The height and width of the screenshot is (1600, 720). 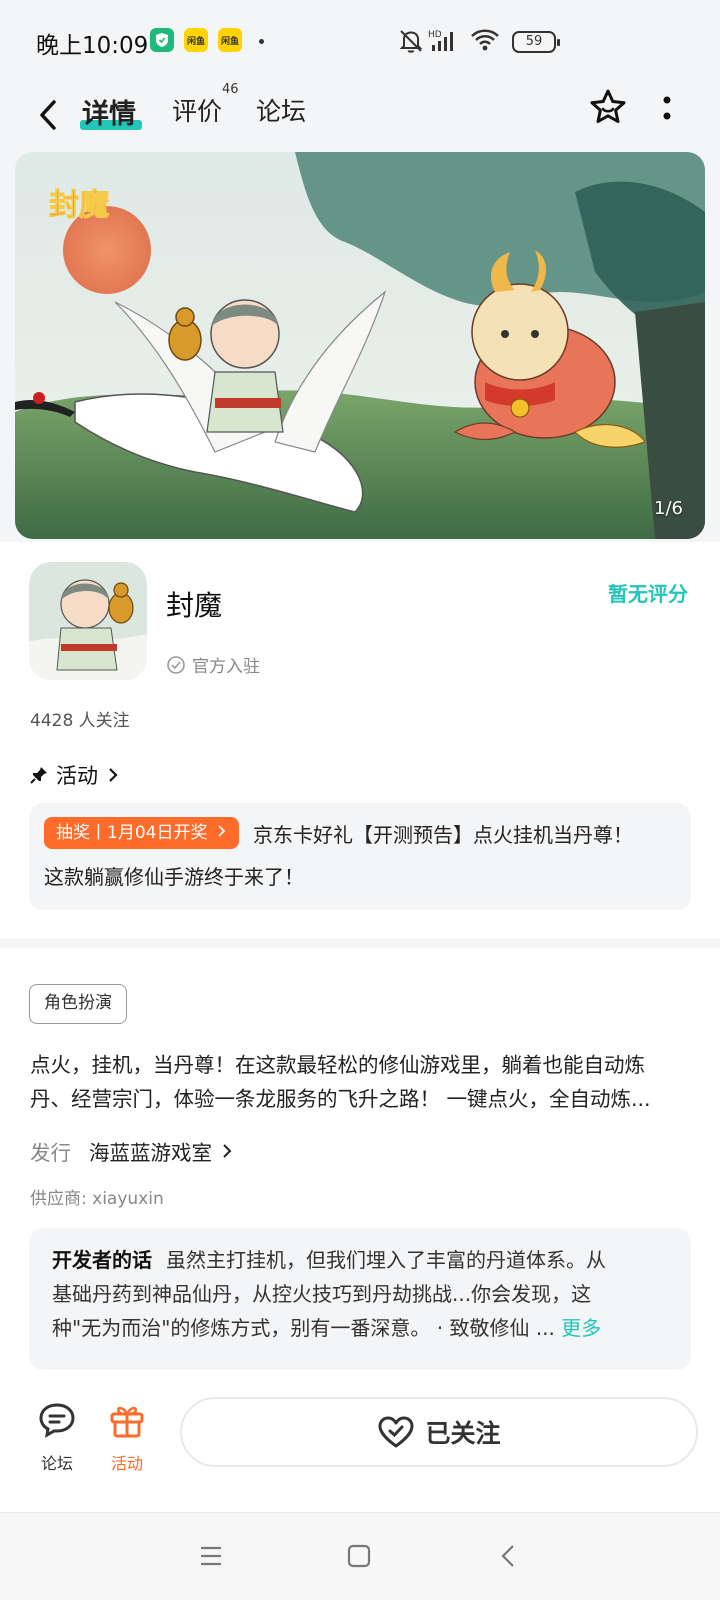 What do you see at coordinates (360, 117) in the screenshot?
I see `header: 详情 评价 46 论坛` at bounding box center [360, 117].